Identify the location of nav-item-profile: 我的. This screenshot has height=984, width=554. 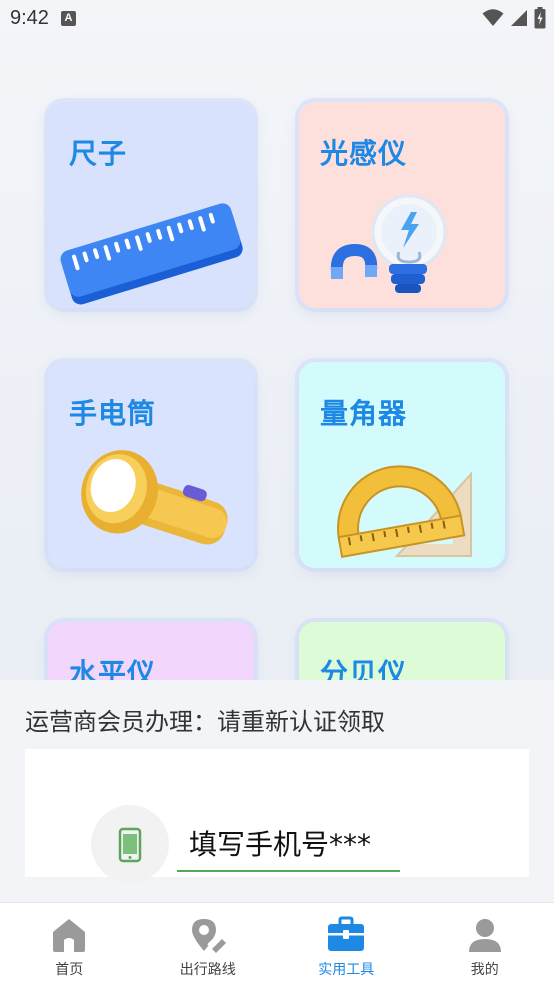
(485, 943).